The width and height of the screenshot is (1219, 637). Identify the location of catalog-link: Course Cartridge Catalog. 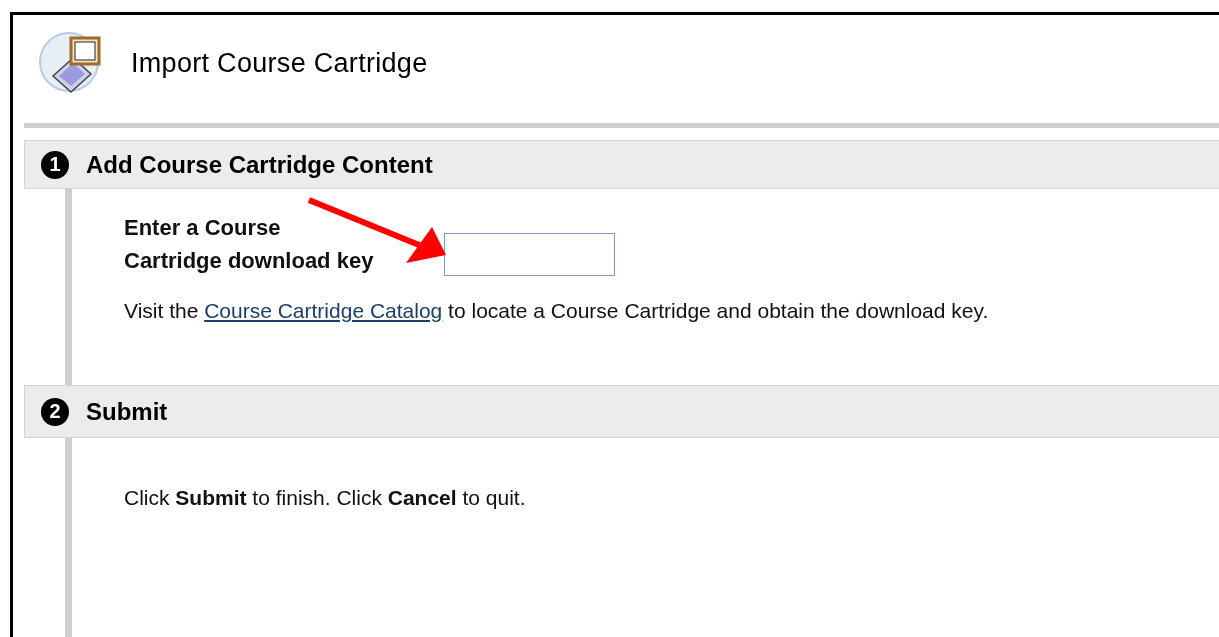
(323, 310).